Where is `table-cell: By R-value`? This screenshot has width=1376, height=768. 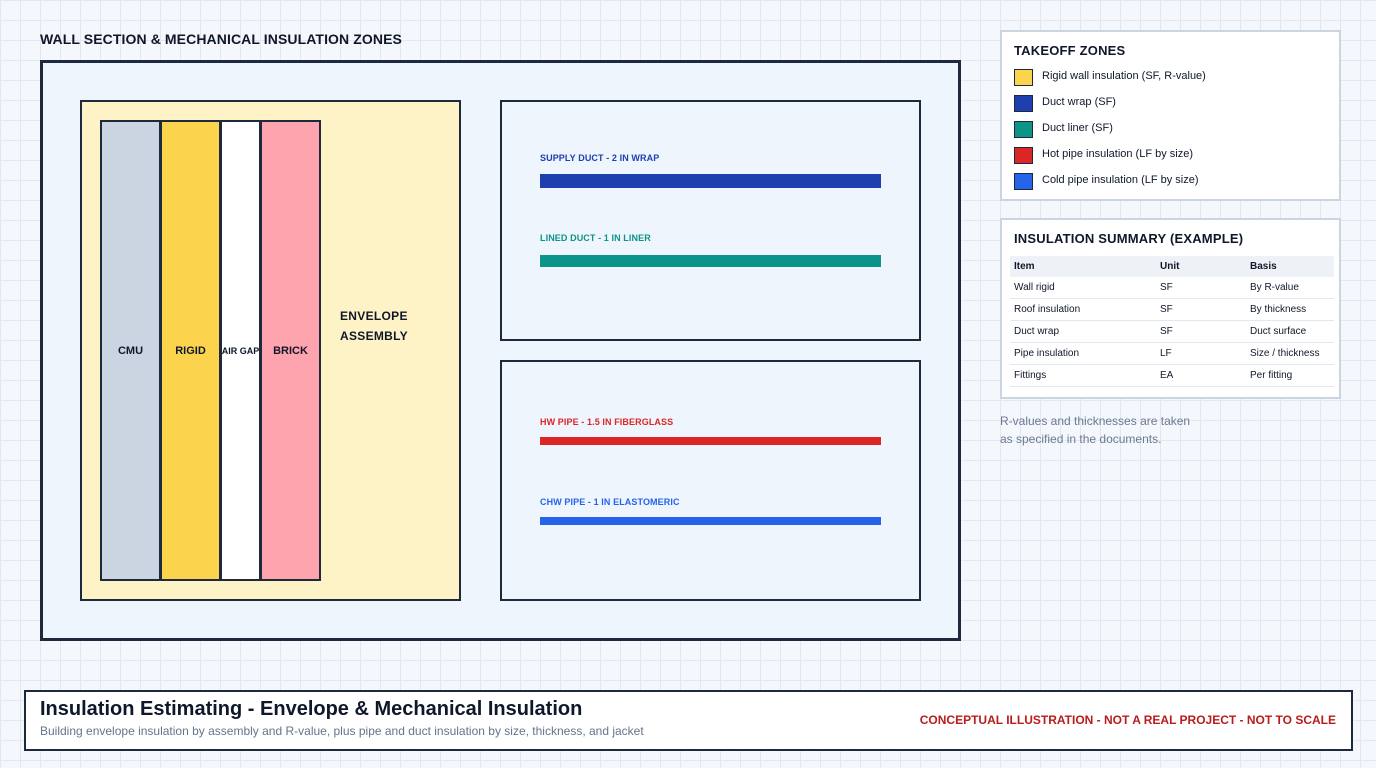
table-cell: By R-value is located at coordinates (1290, 288).